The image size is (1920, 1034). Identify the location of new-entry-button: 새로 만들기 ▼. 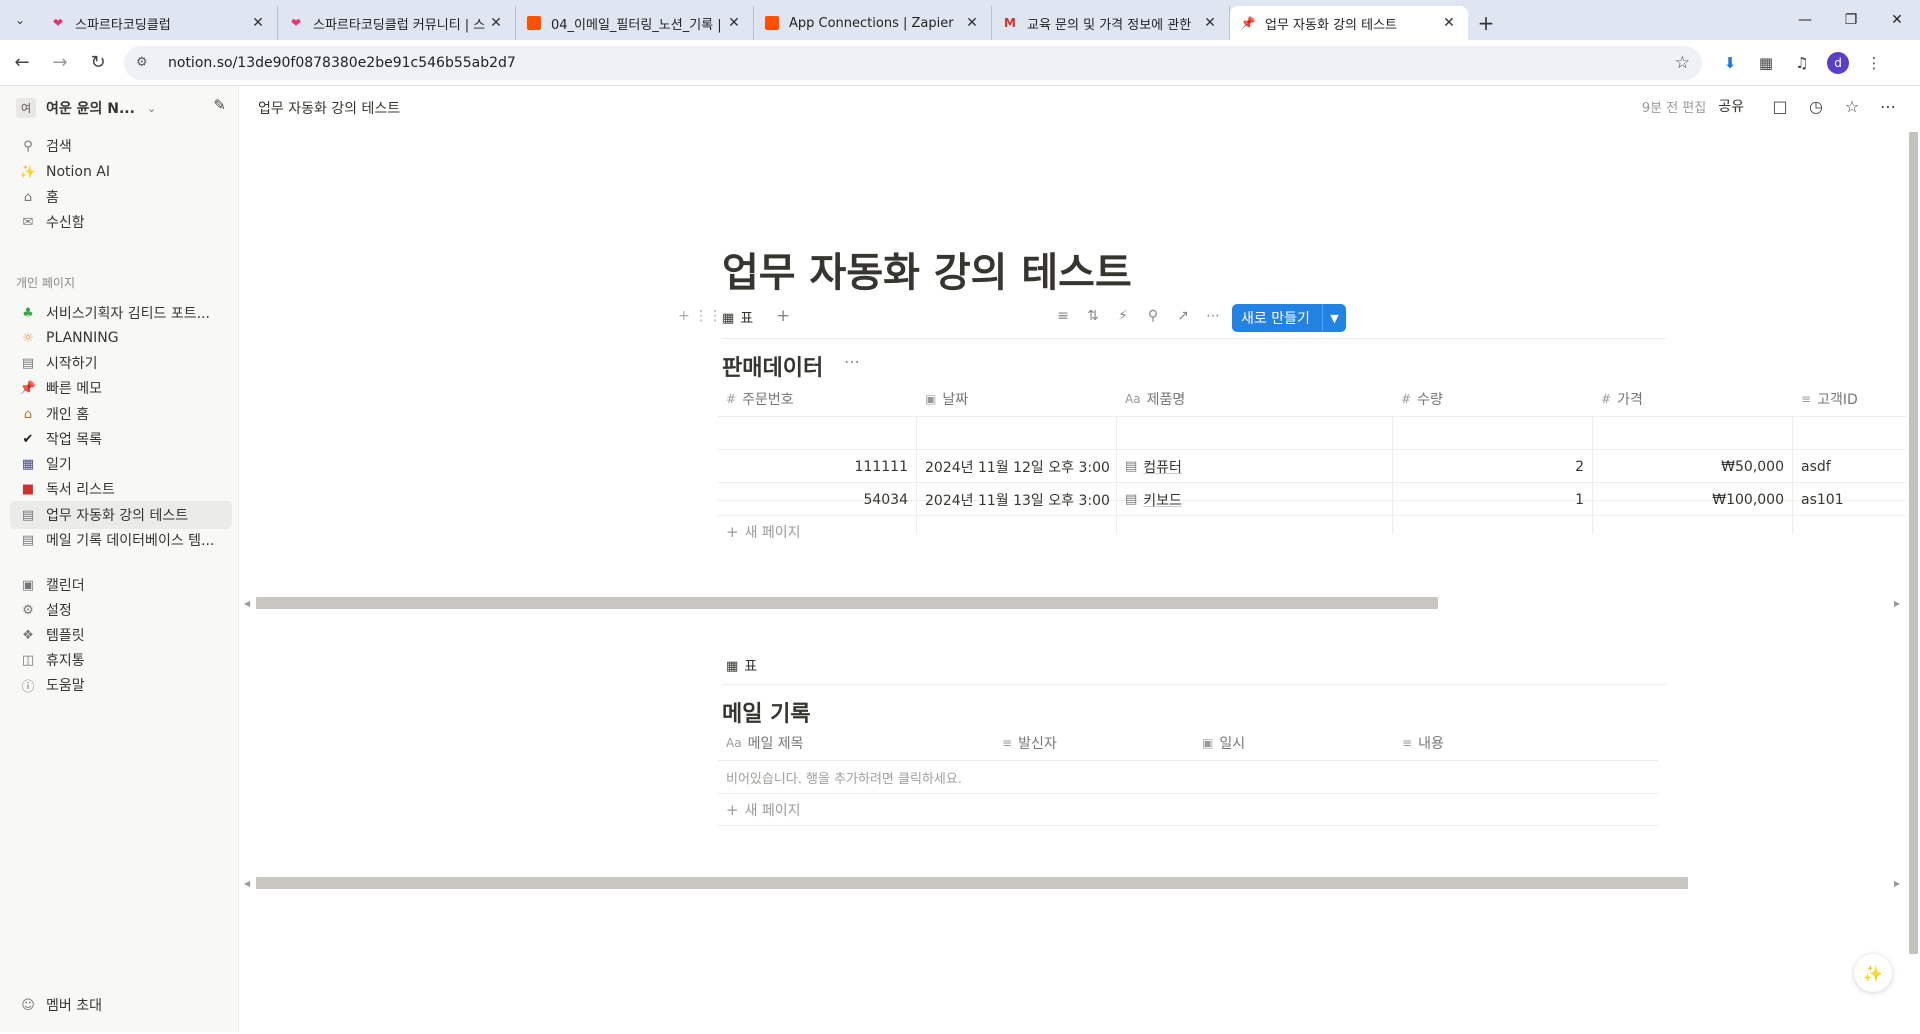
(1289, 318).